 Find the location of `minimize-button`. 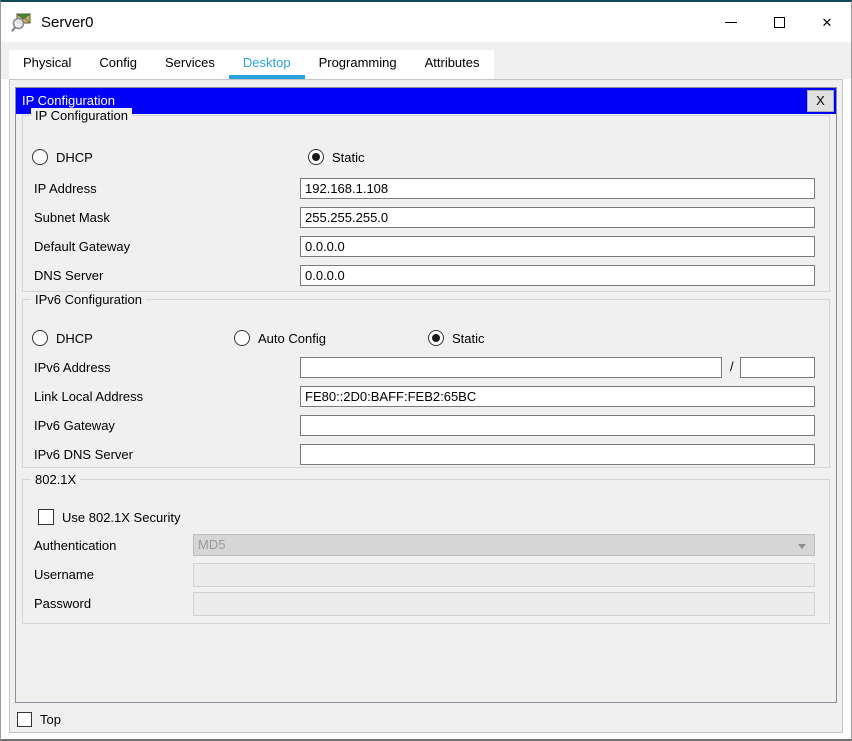

minimize-button is located at coordinates (731, 22).